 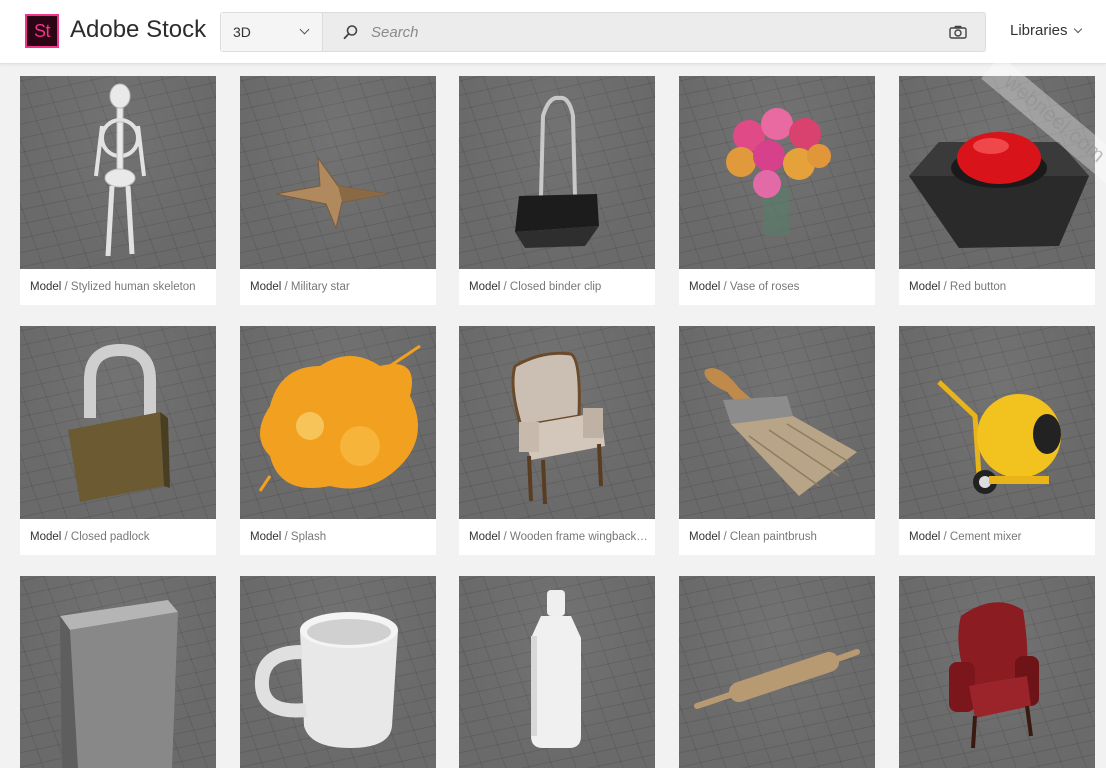 I want to click on bottle-icon, so click(x=556, y=669).